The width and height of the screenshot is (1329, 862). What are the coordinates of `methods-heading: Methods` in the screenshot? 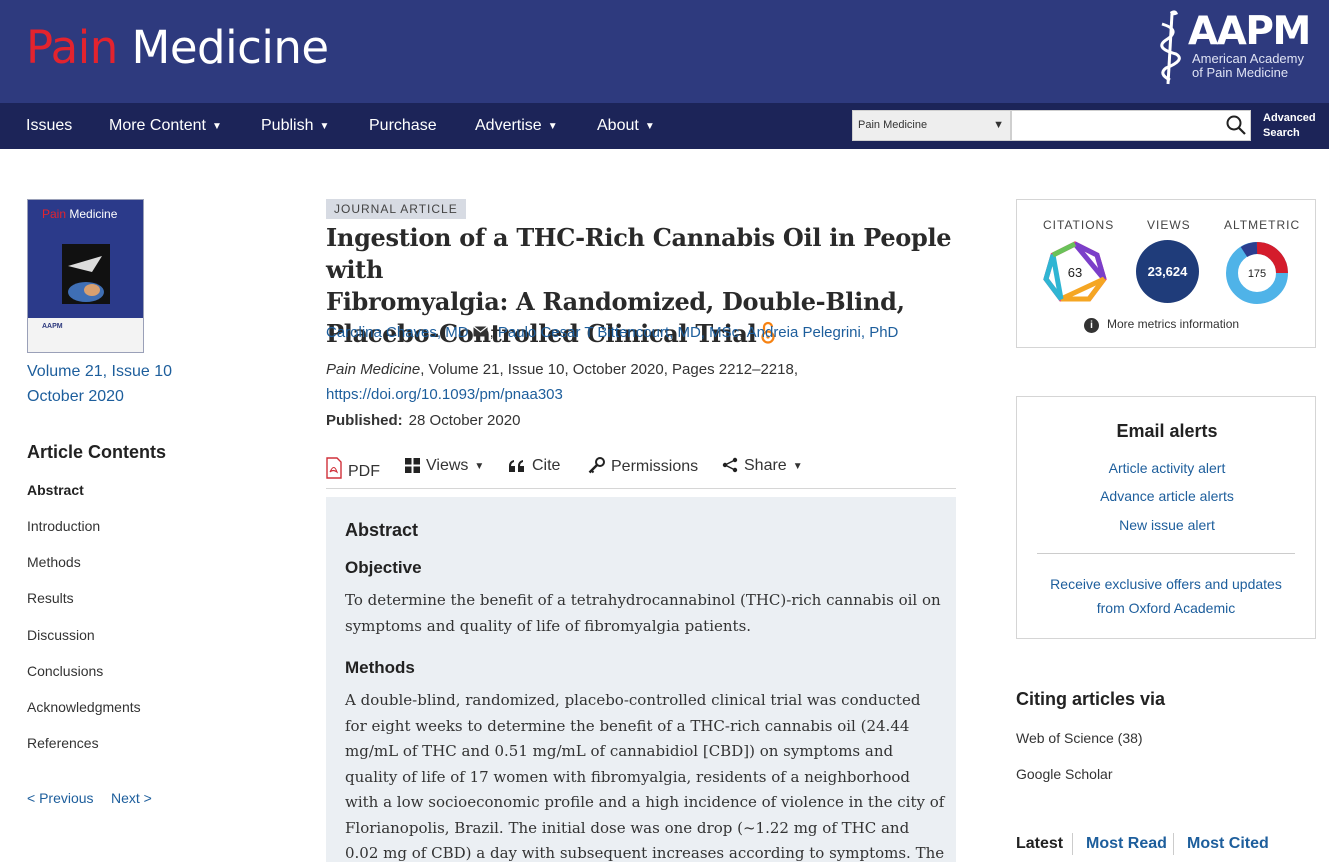 It's located at (380, 667).